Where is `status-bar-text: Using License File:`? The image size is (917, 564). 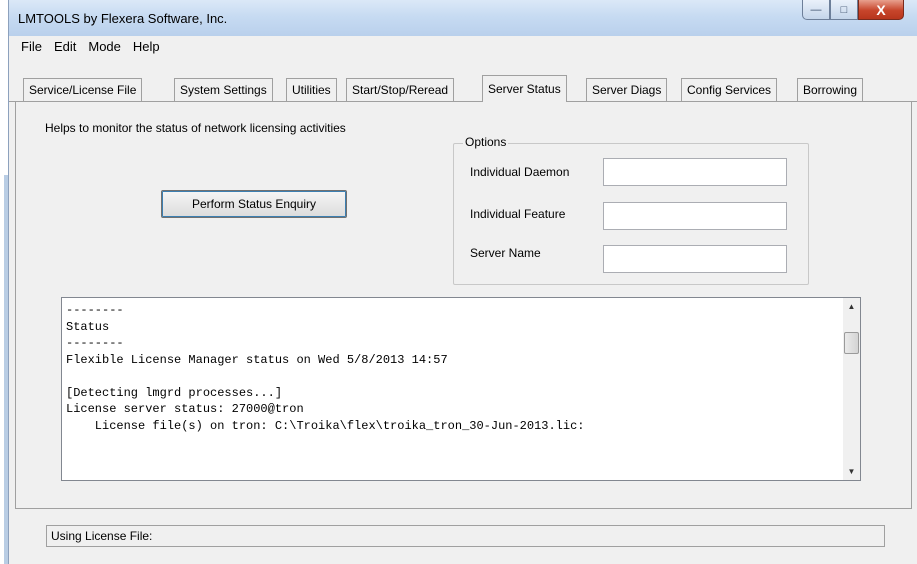
status-bar-text: Using License File: is located at coordinates (102, 536).